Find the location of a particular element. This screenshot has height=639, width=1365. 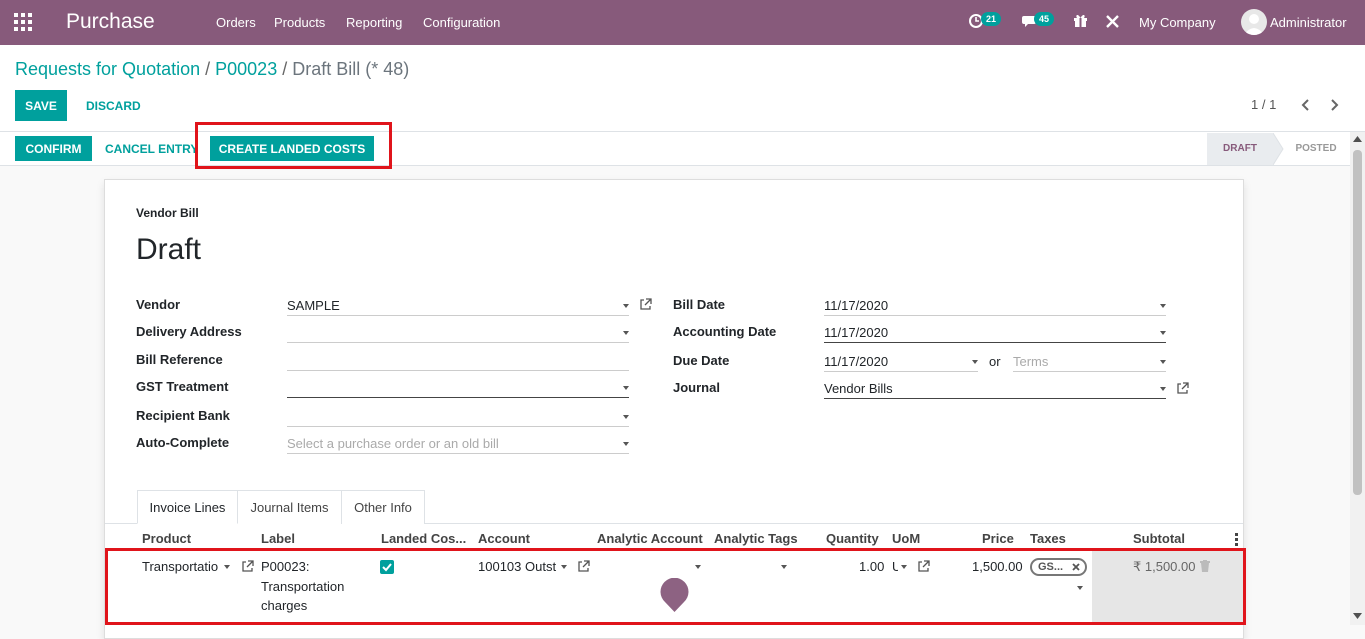

status-posted: POSTED is located at coordinates (1316, 149).